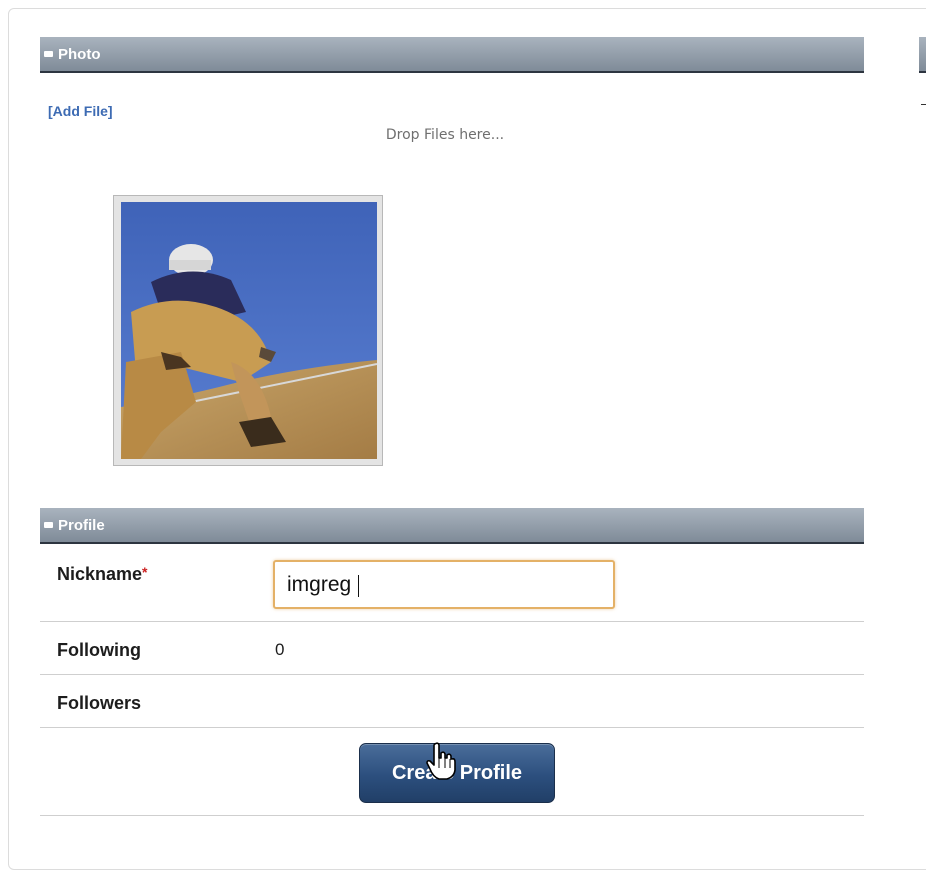  I want to click on followers-label: Followers, so click(99, 703).